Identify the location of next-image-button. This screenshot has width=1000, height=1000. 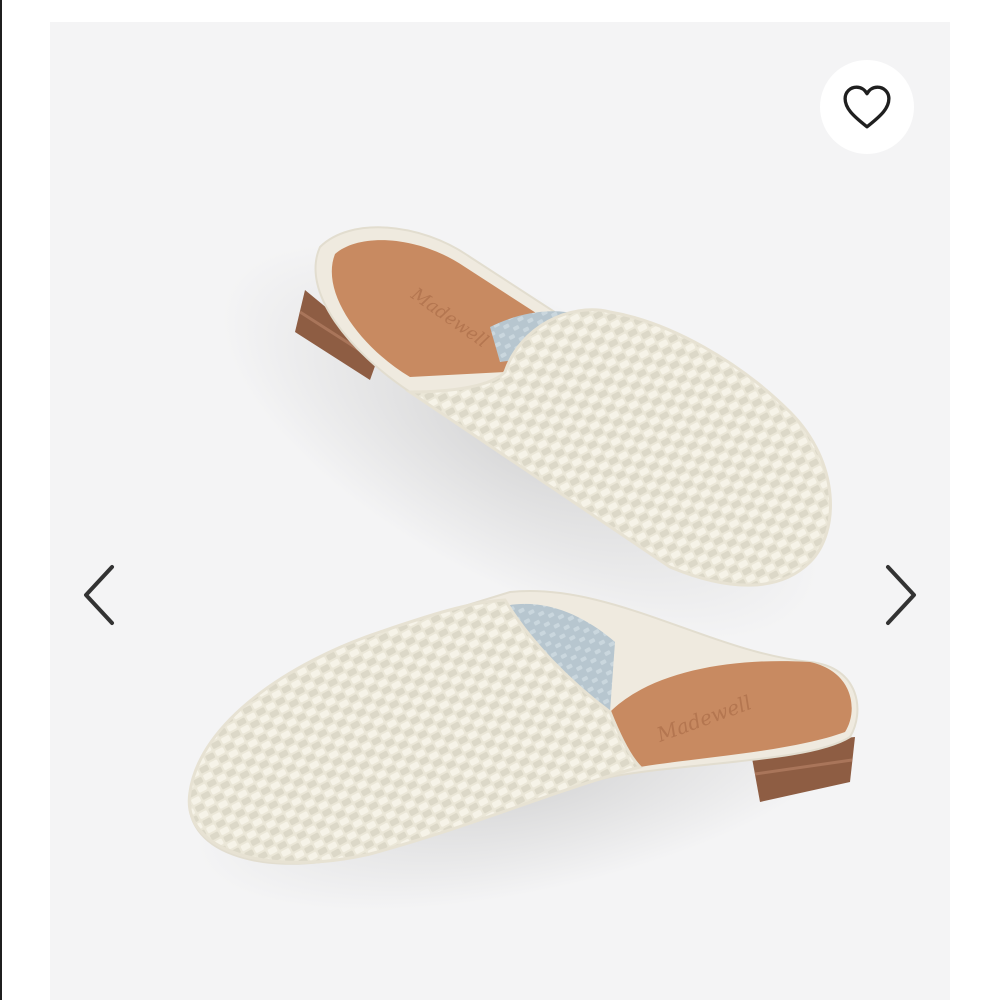
(900, 595).